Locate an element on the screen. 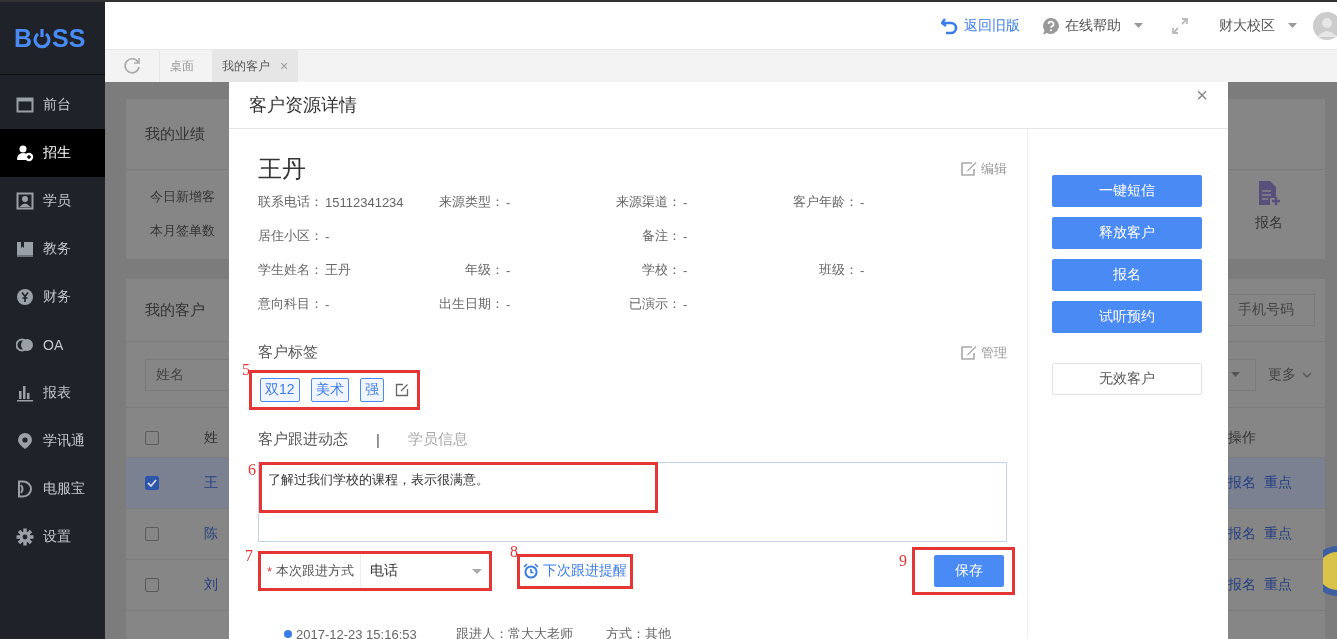  alarm-clock-icon is located at coordinates (531, 571).